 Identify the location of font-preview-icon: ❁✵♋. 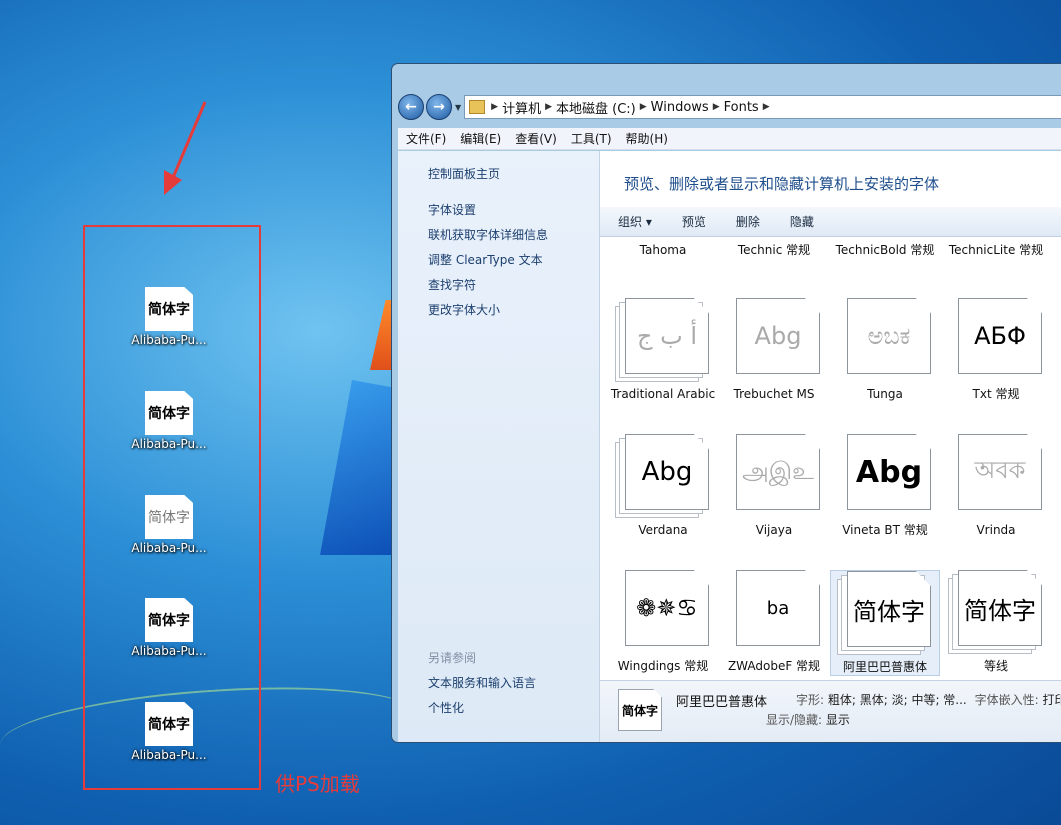
(663, 612).